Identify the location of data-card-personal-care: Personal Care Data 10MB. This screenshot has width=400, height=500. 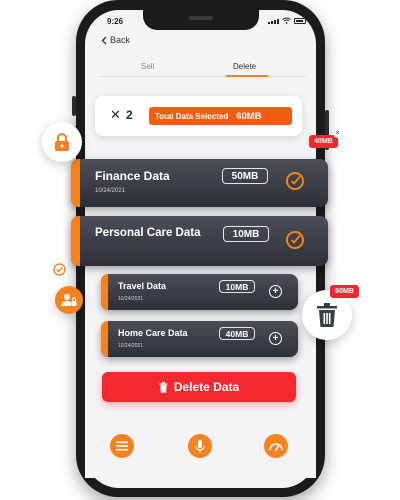
(199, 241).